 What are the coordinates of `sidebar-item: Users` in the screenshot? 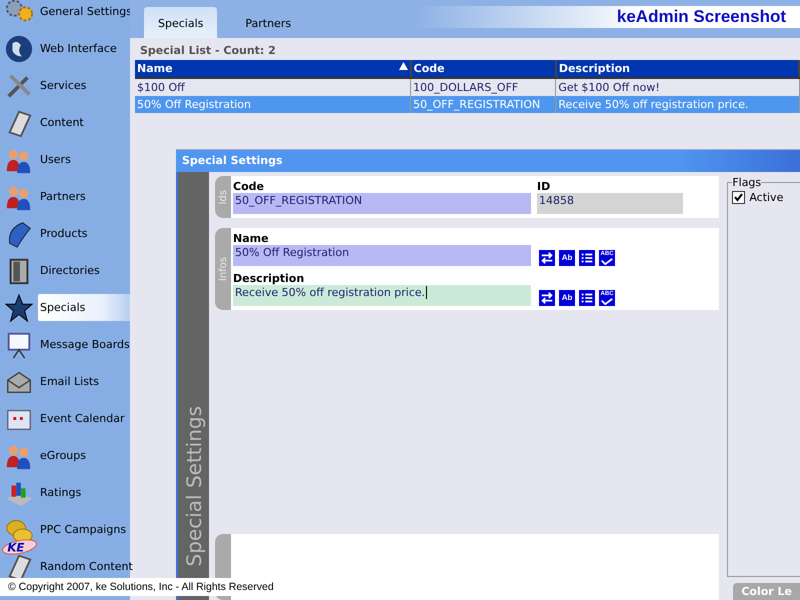 It's located at (84, 159).